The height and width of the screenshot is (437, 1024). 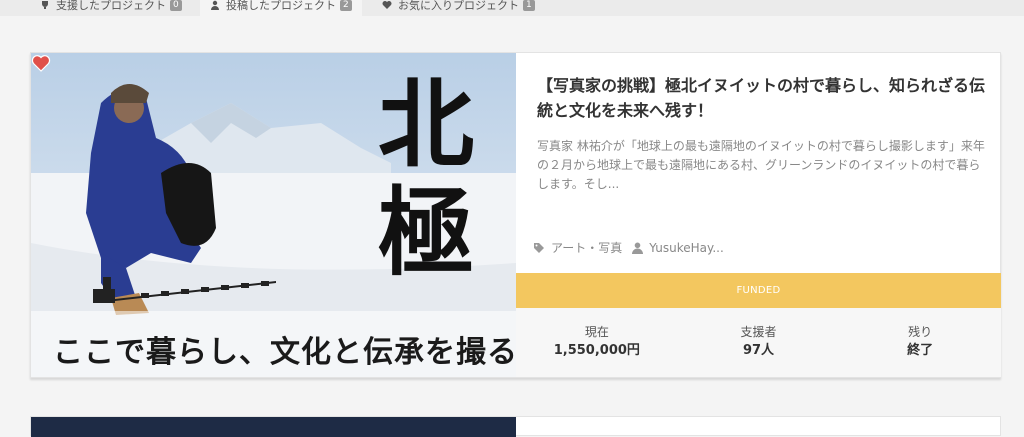 I want to click on project-stats: 現在 1,550,000円 支援者 97人 残り 終了, so click(x=758, y=342).